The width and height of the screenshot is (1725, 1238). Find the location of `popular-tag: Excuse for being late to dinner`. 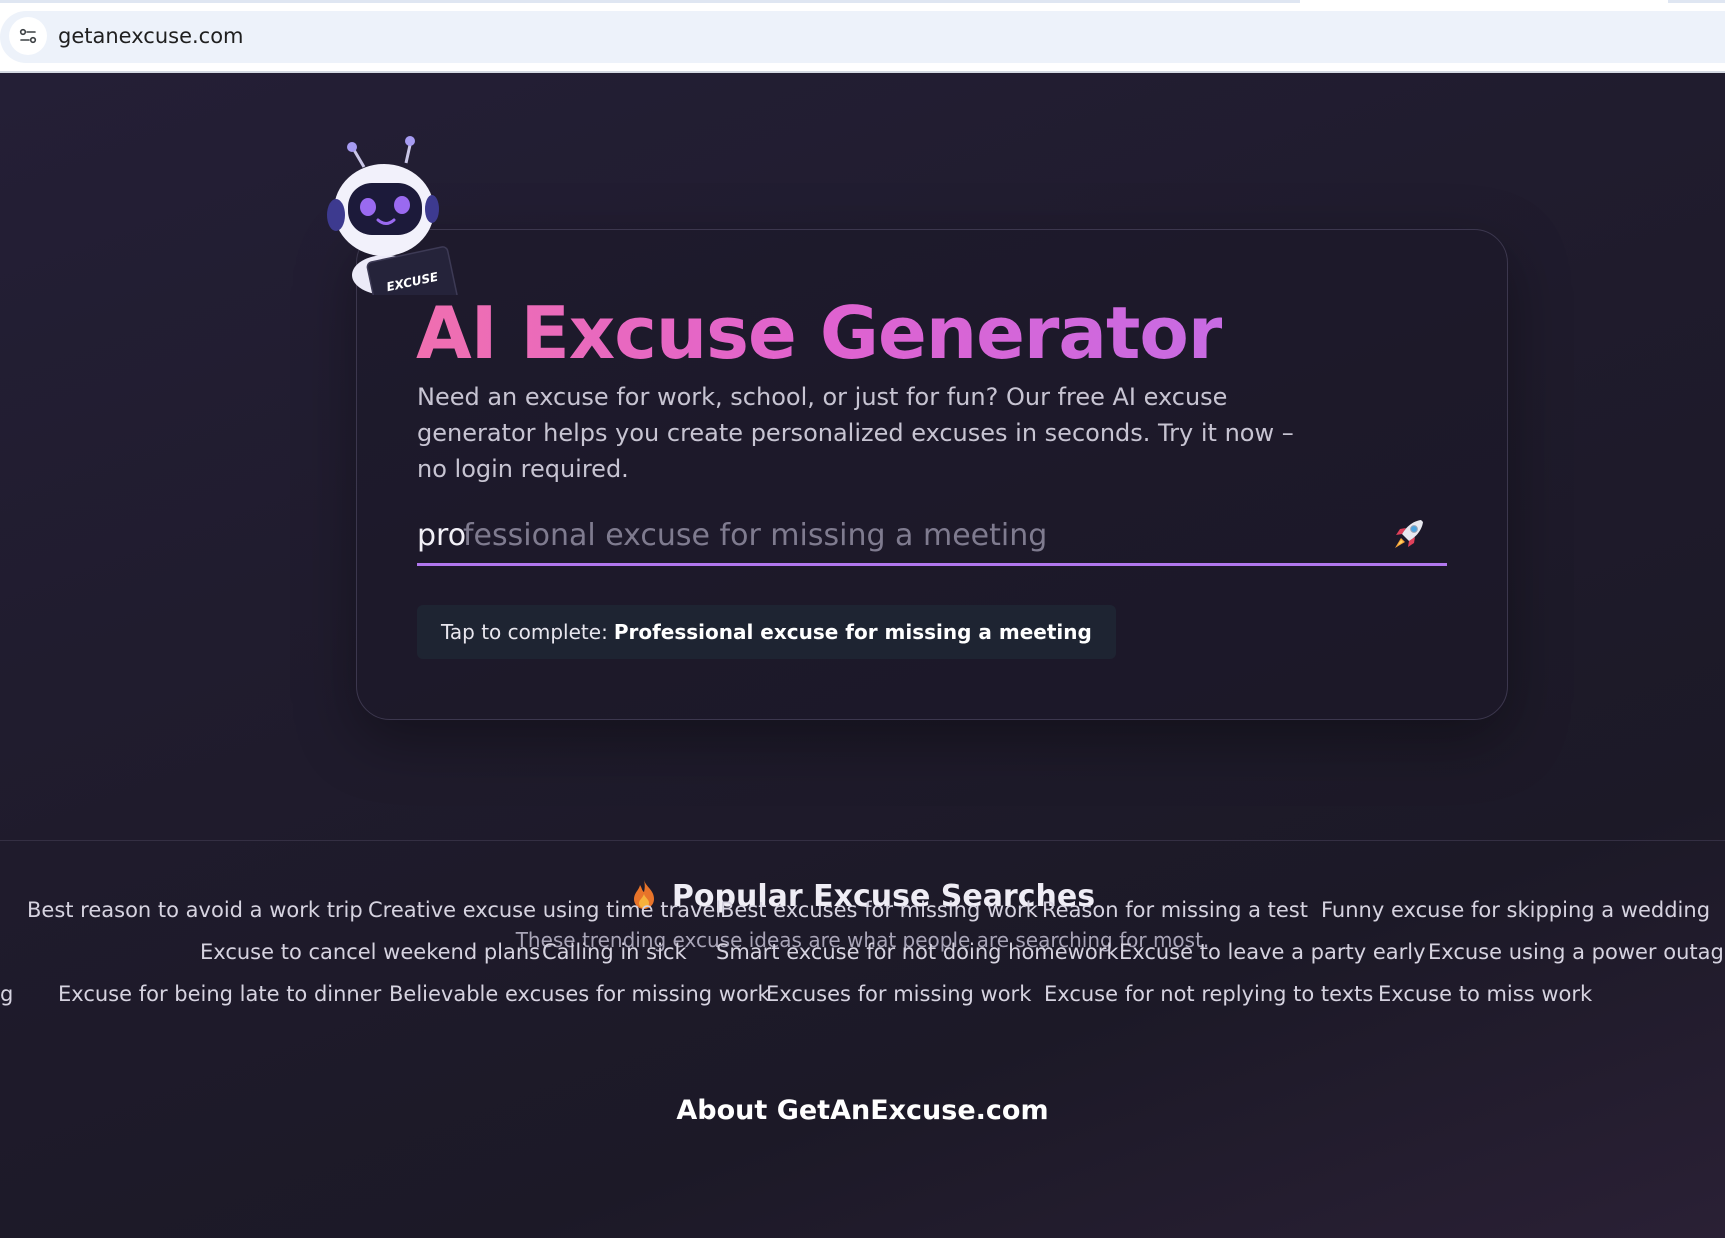

popular-tag: Excuse for being late to dinner is located at coordinates (219, 994).